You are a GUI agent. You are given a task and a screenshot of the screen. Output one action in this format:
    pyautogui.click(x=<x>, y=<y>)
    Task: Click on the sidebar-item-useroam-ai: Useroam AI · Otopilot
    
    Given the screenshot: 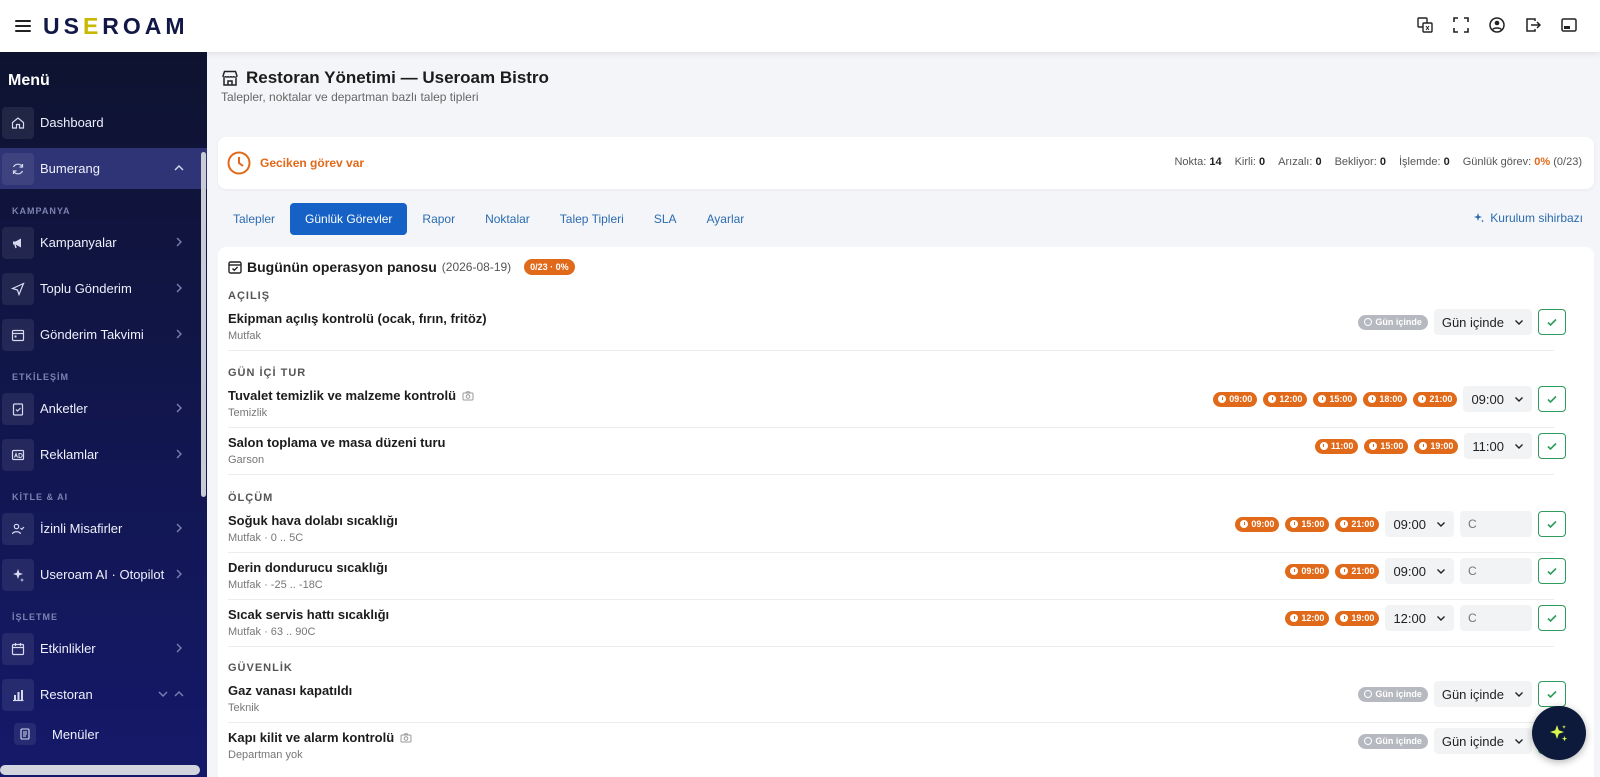 What is the action you would take?
    pyautogui.click(x=103, y=574)
    